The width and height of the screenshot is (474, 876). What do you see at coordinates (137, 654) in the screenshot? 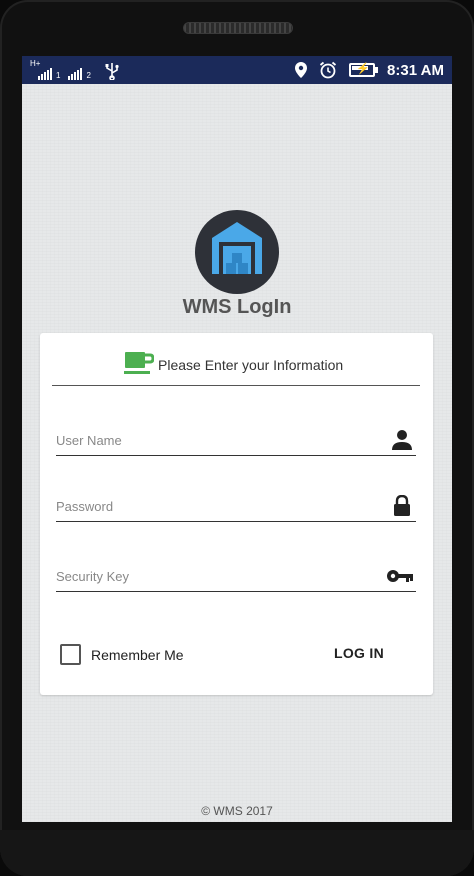
I see `remember-label: Remember Me` at bounding box center [137, 654].